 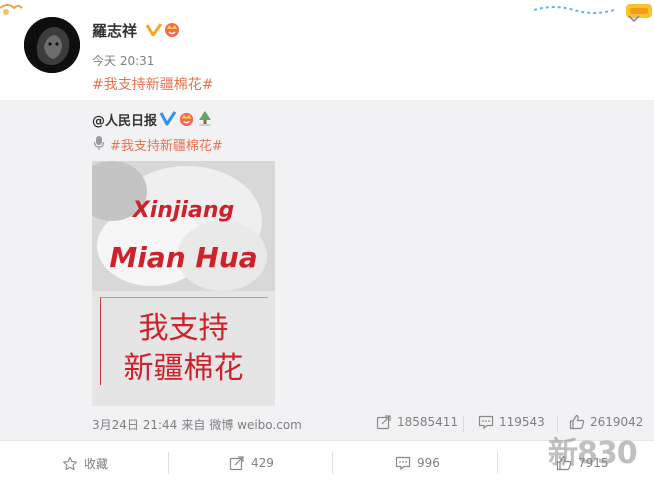 What do you see at coordinates (428, 422) in the screenshot?
I see `forward-count-value: 18585411` at bounding box center [428, 422].